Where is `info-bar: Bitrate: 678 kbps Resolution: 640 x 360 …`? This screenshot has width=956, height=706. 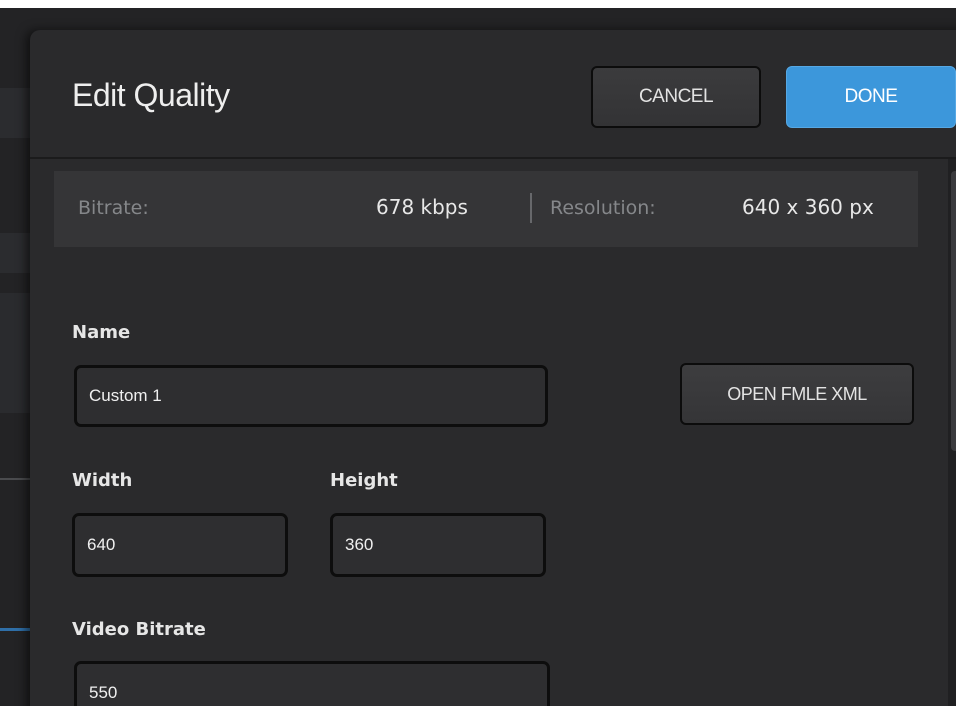
info-bar: Bitrate: 678 kbps Resolution: 640 x 360 … is located at coordinates (486, 209).